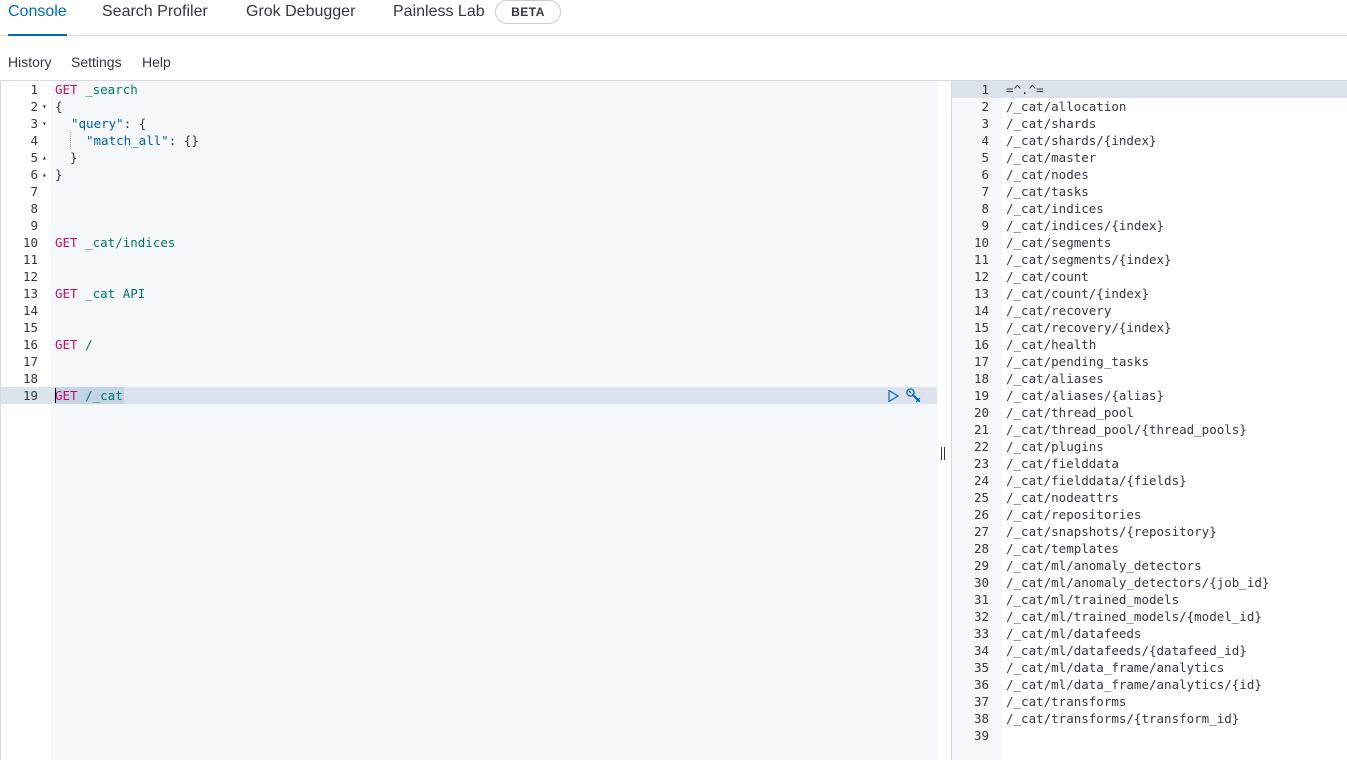 The image size is (1347, 760). What do you see at coordinates (155, 18) in the screenshot?
I see `tab-search-profiler: Search Profiler` at bounding box center [155, 18].